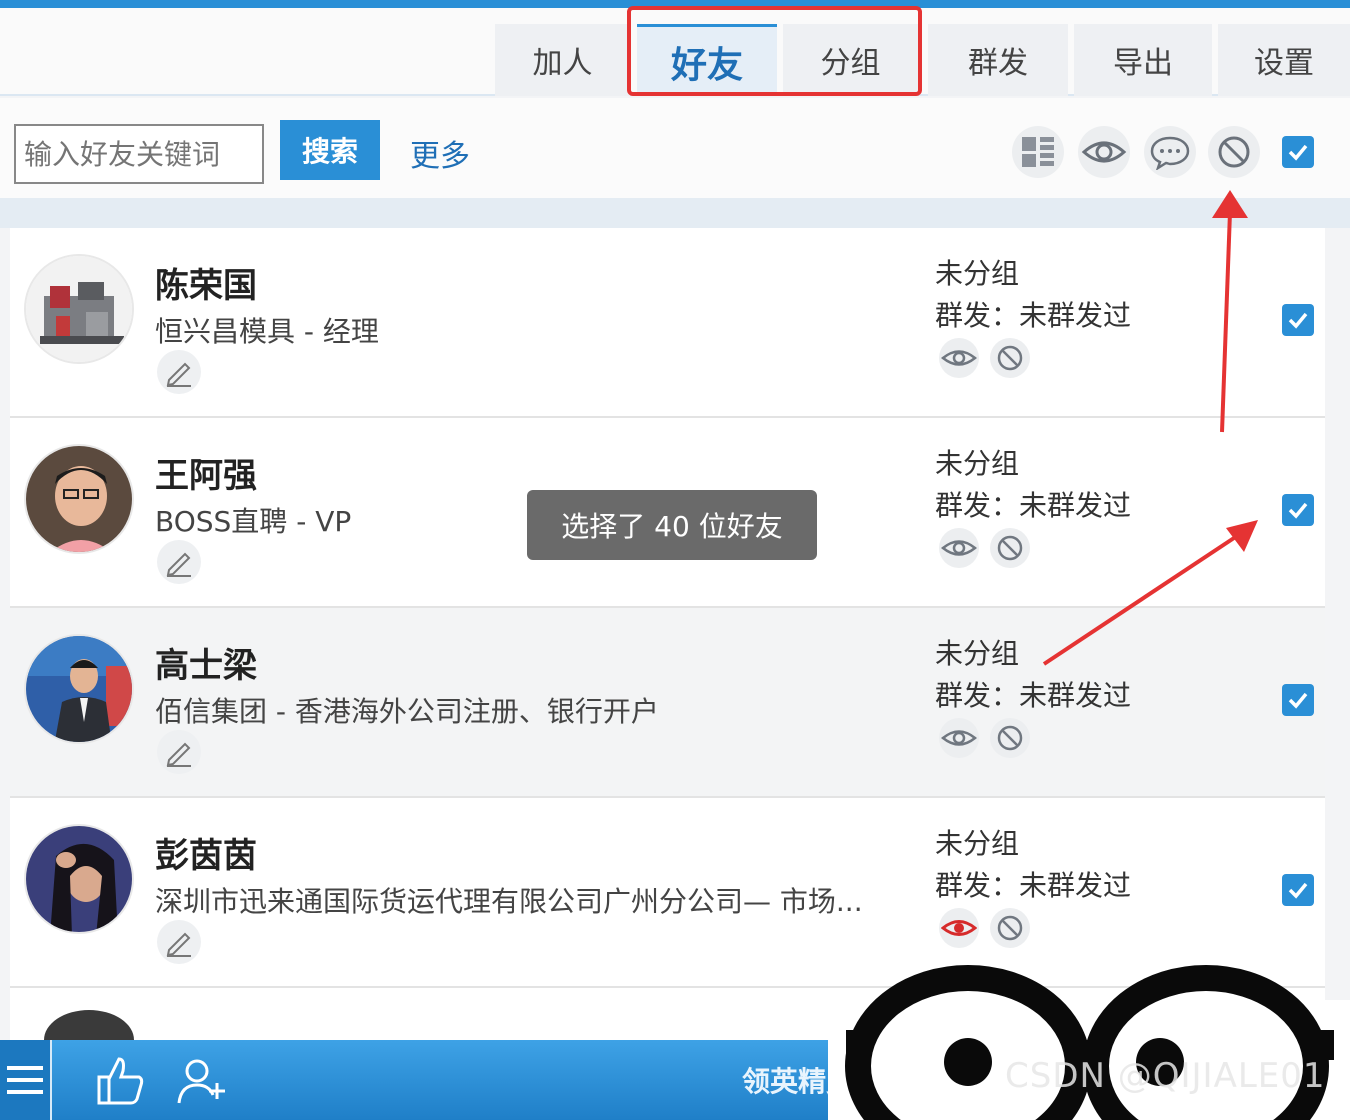  Describe the element at coordinates (959, 928) in the screenshot. I see `eye-icon-active` at that location.